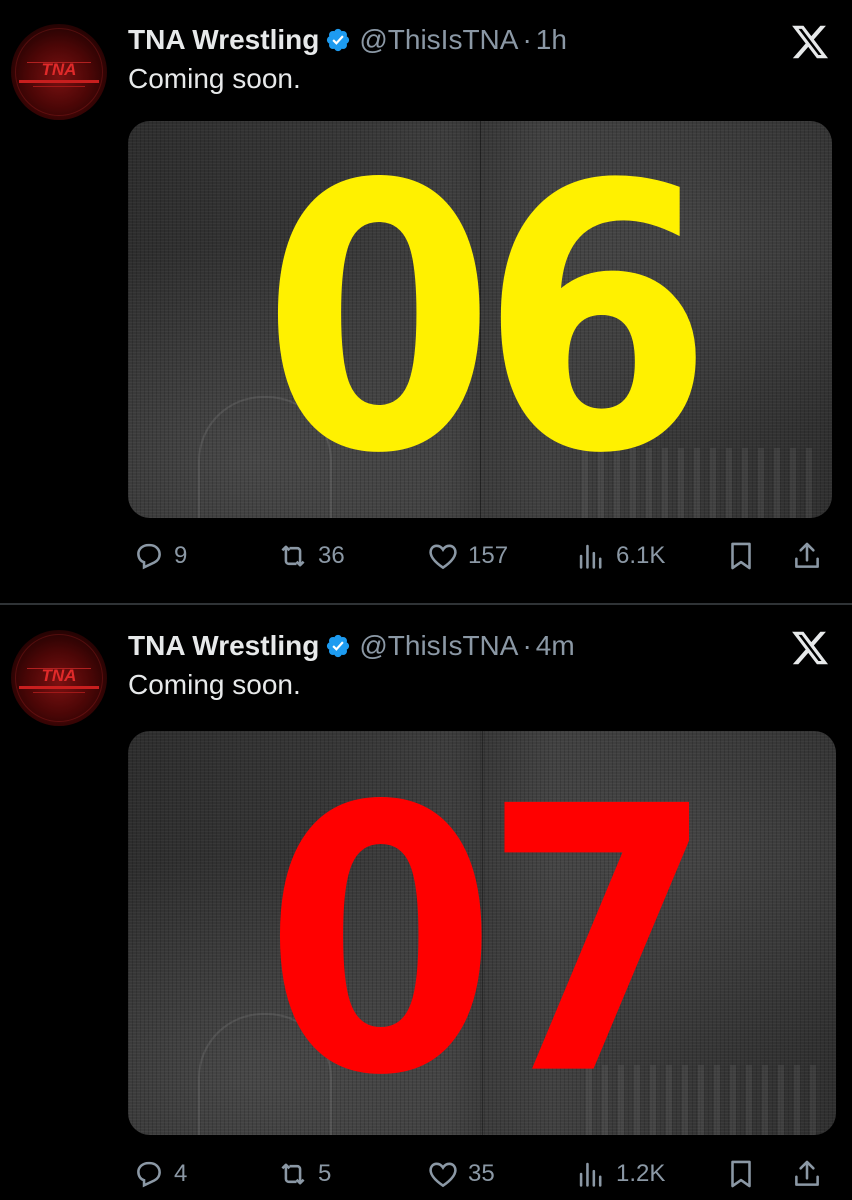 Image resolution: width=852 pixels, height=1200 pixels. I want to click on retweet-button: 5, so click(303, 1174).